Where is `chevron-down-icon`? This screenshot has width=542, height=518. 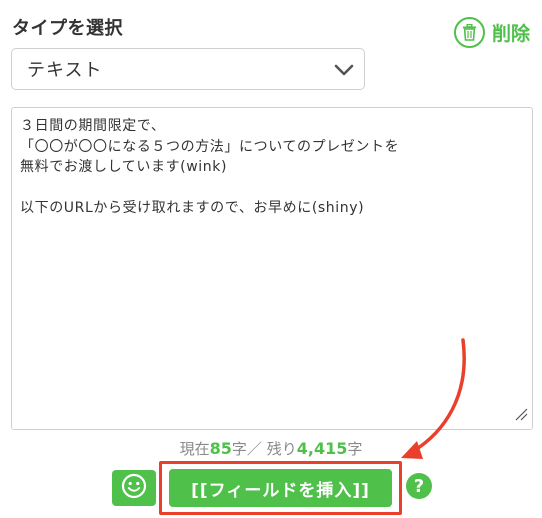
chevron-down-icon is located at coordinates (344, 71).